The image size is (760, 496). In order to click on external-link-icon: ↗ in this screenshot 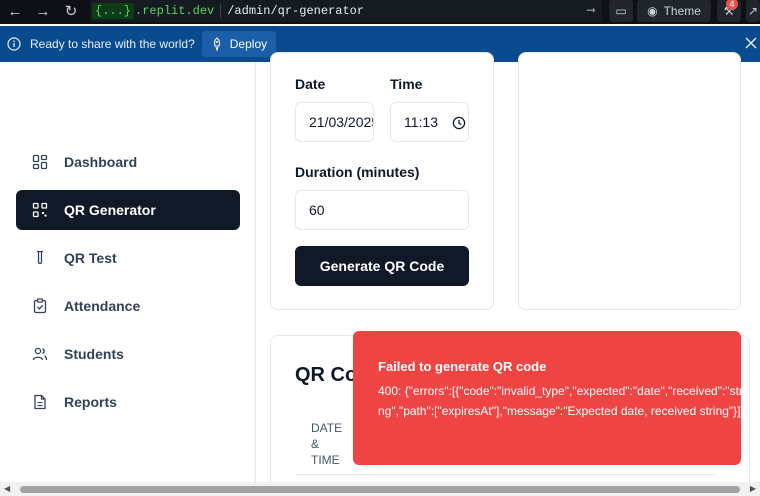, I will do `click(753, 11)`.